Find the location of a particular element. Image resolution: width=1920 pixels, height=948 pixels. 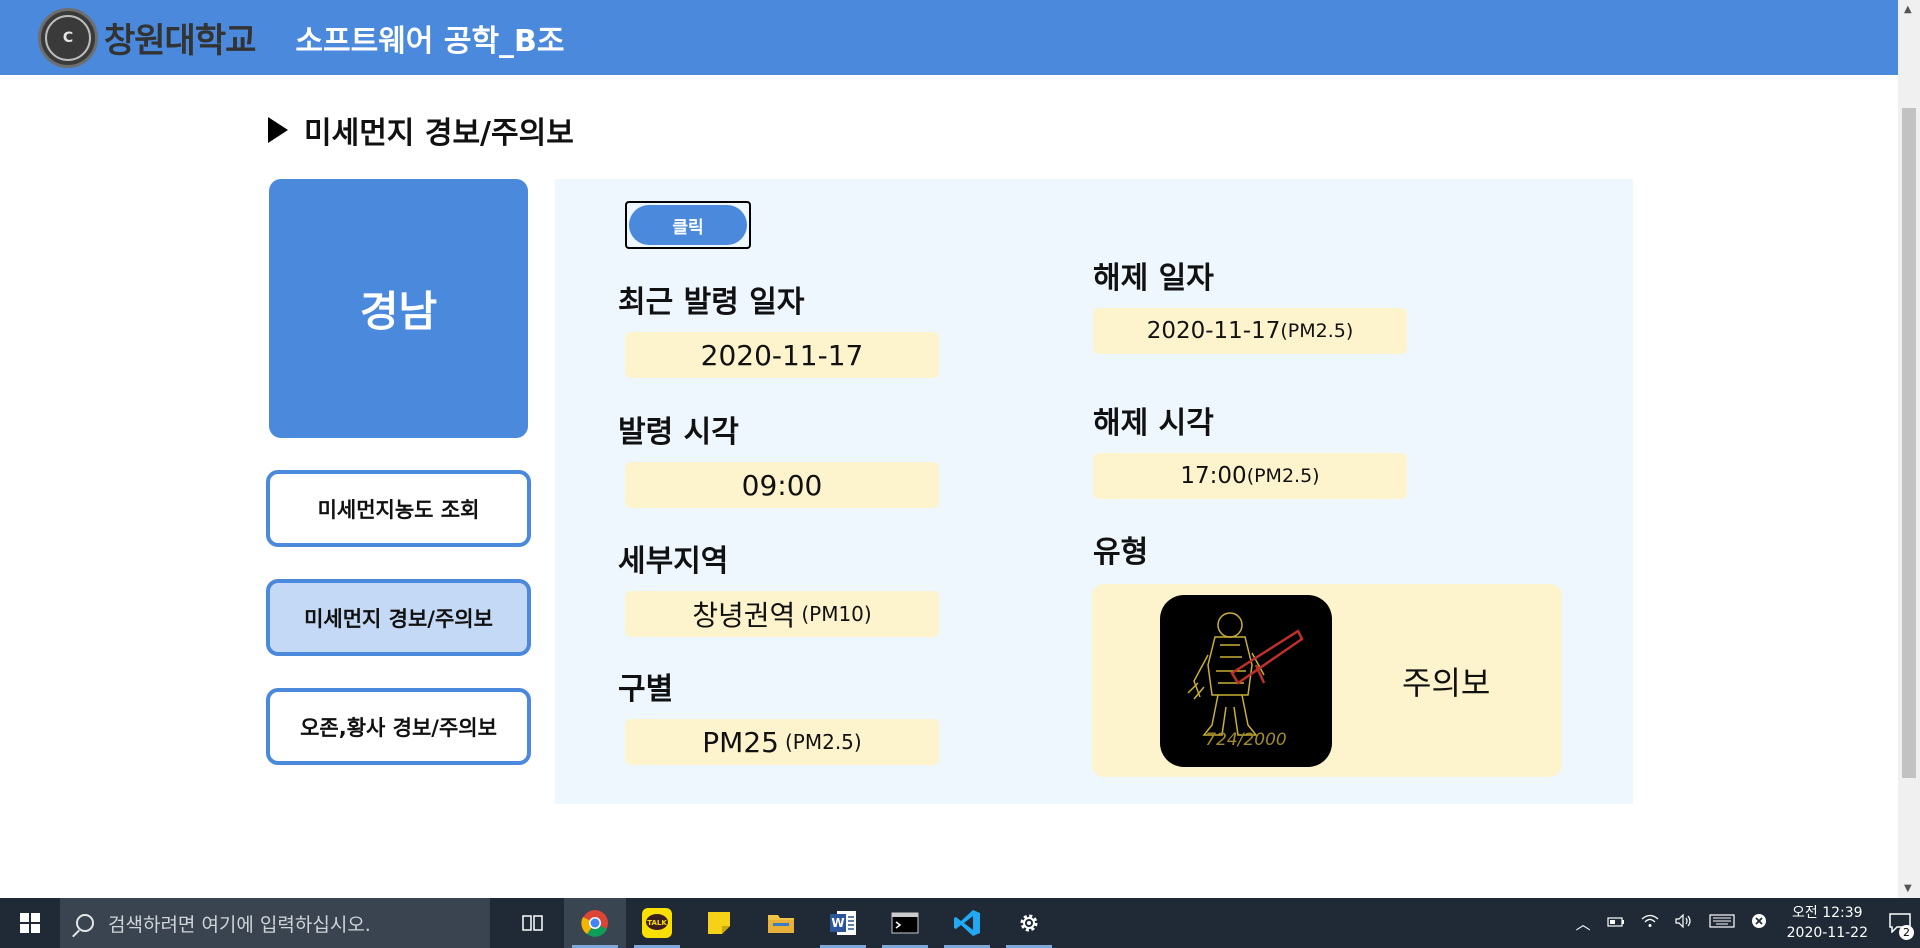

page-heading: 미세먼지 경보/주의보 is located at coordinates (421, 130).